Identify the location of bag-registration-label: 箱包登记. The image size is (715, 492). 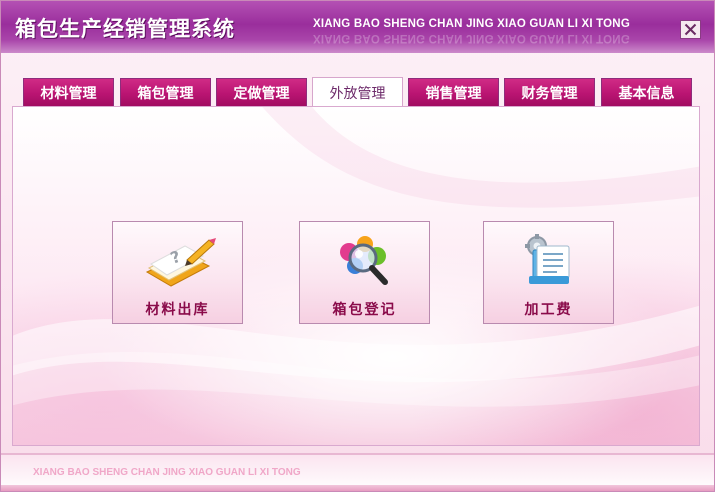
(364, 310).